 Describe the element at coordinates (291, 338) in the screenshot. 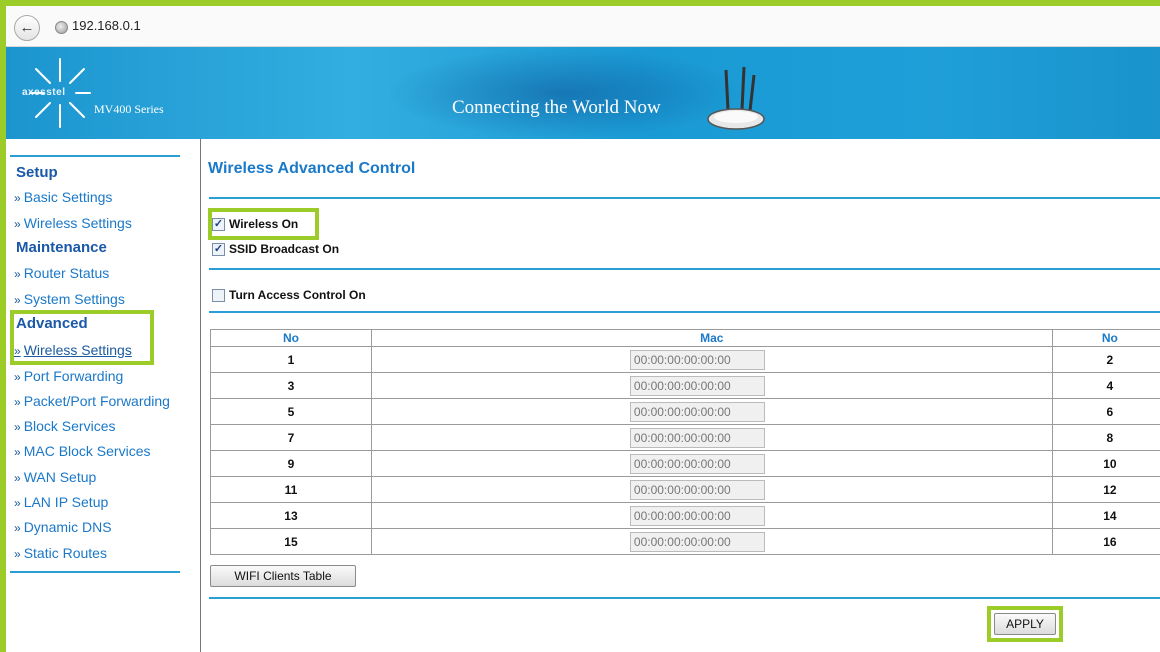

I see `column-header-no-left: No` at that location.